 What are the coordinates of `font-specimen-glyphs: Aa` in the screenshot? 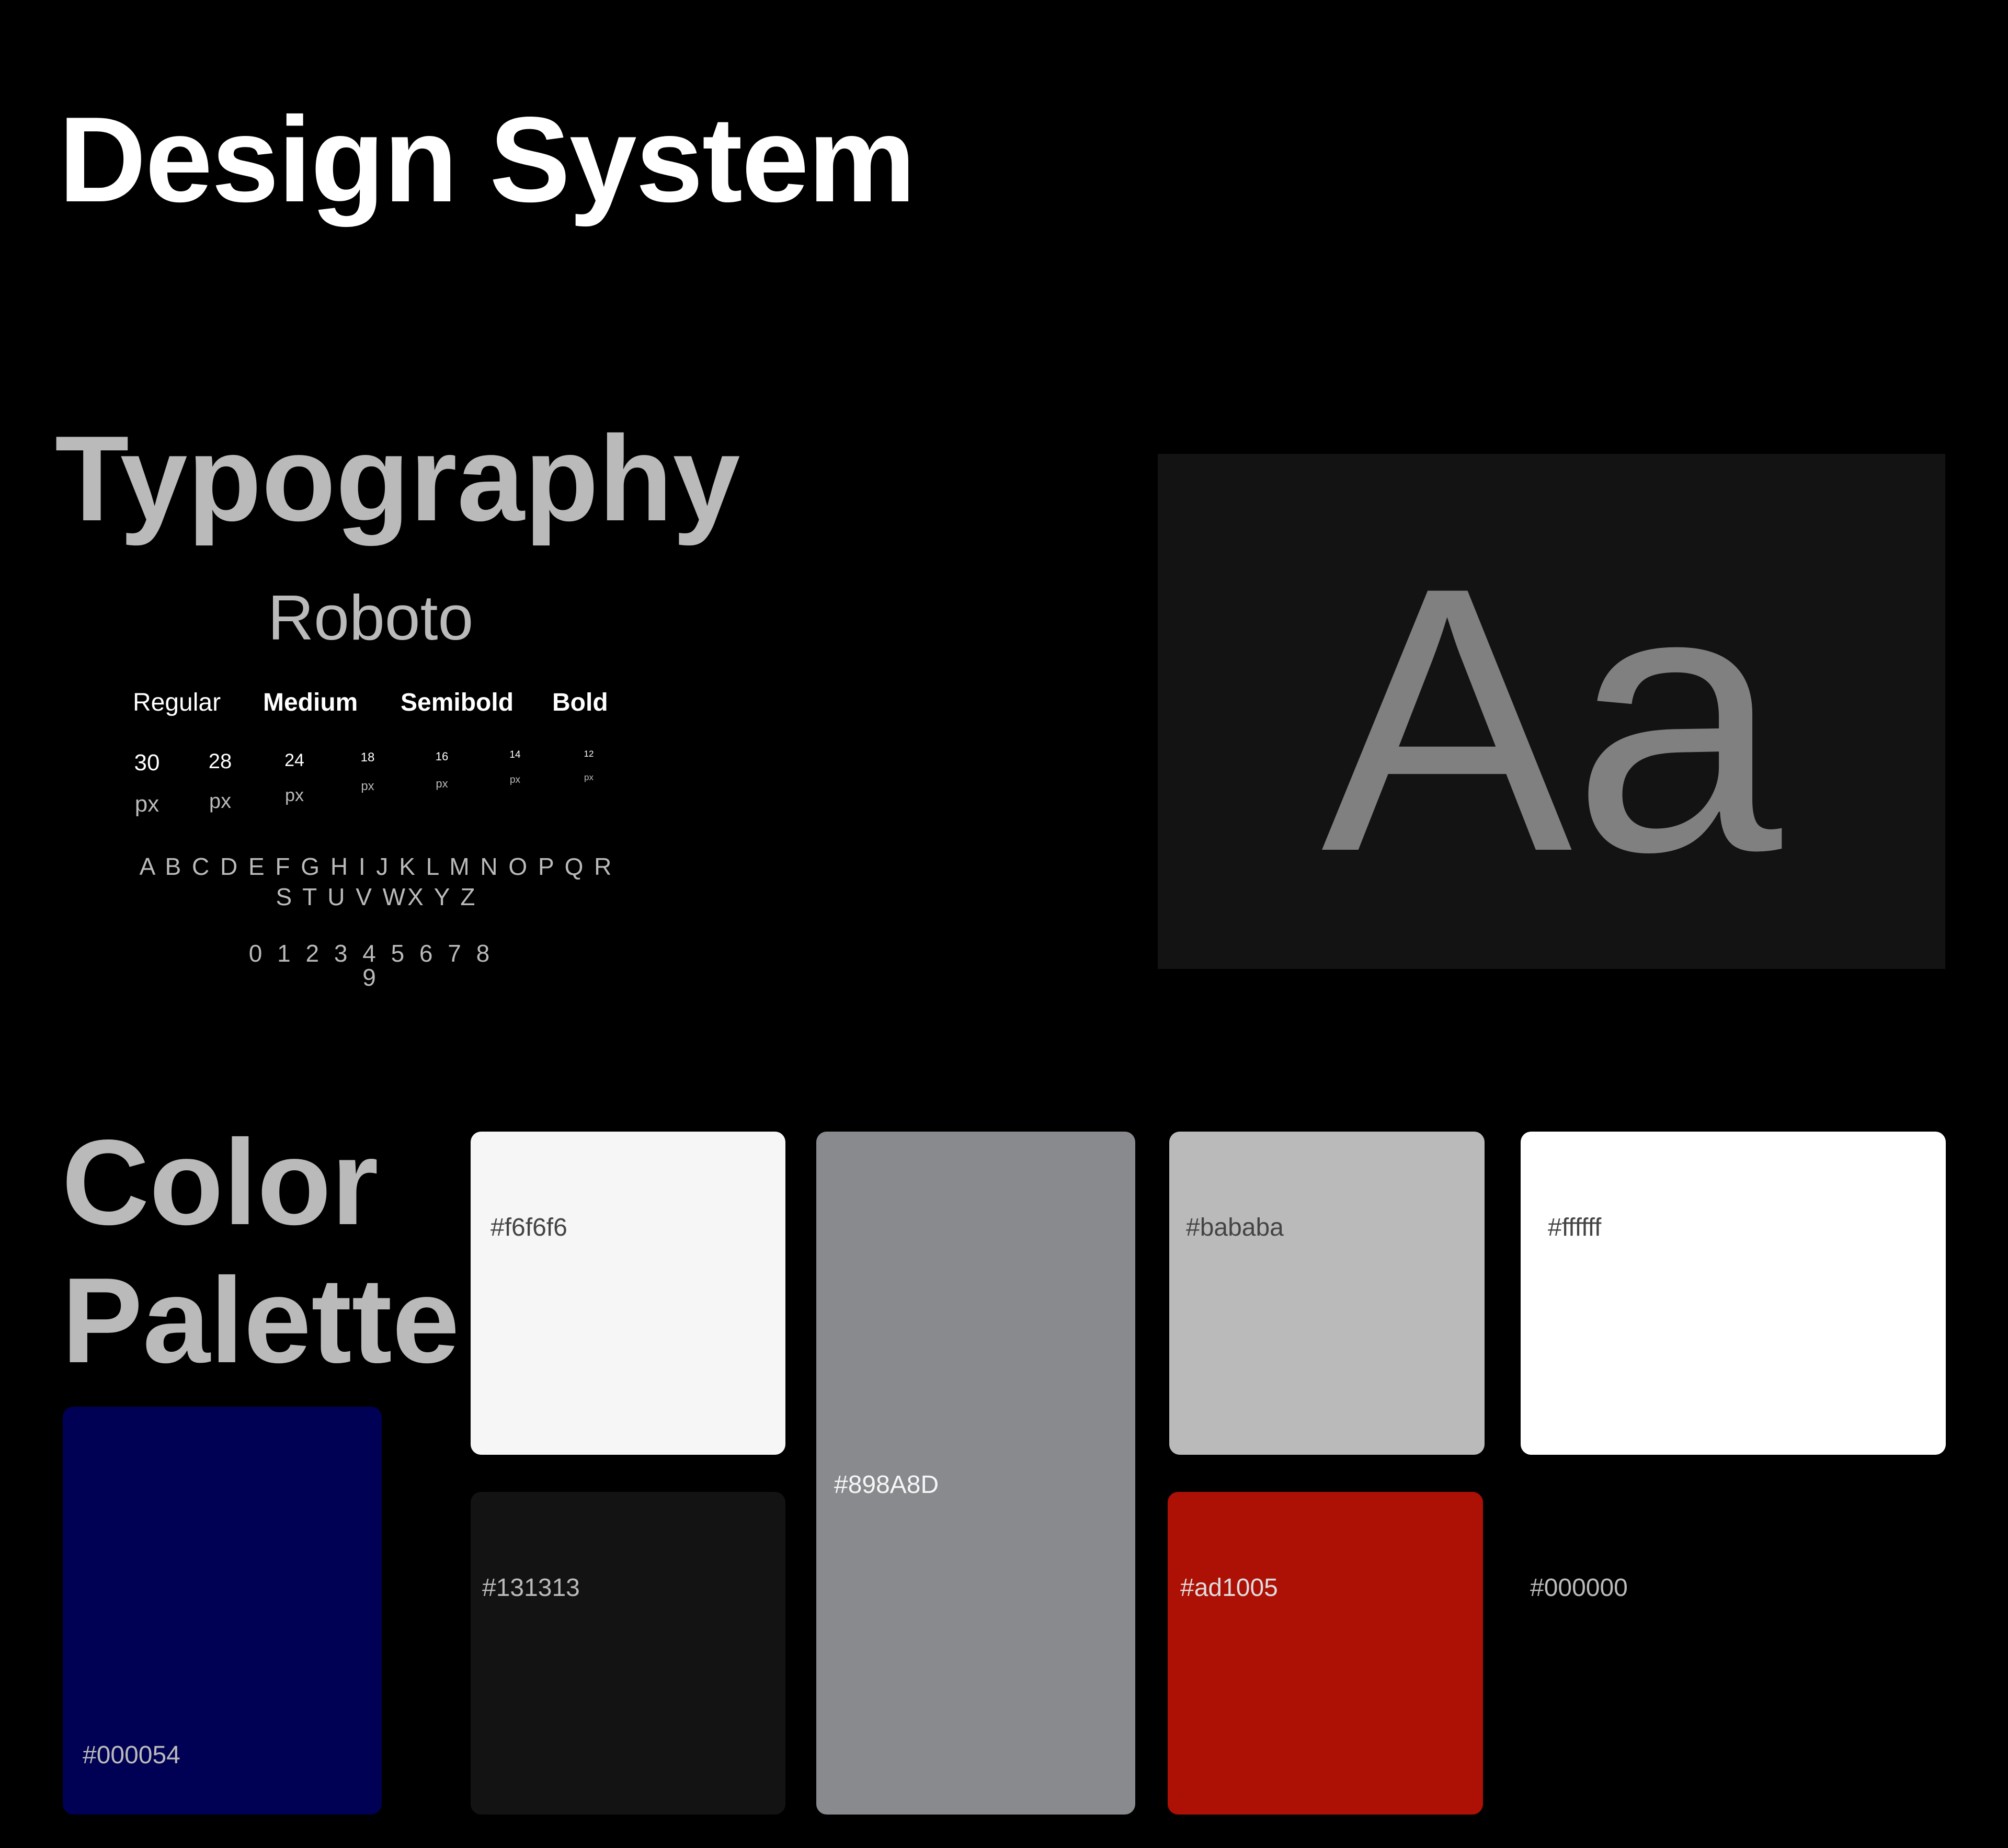 It's located at (1552, 719).